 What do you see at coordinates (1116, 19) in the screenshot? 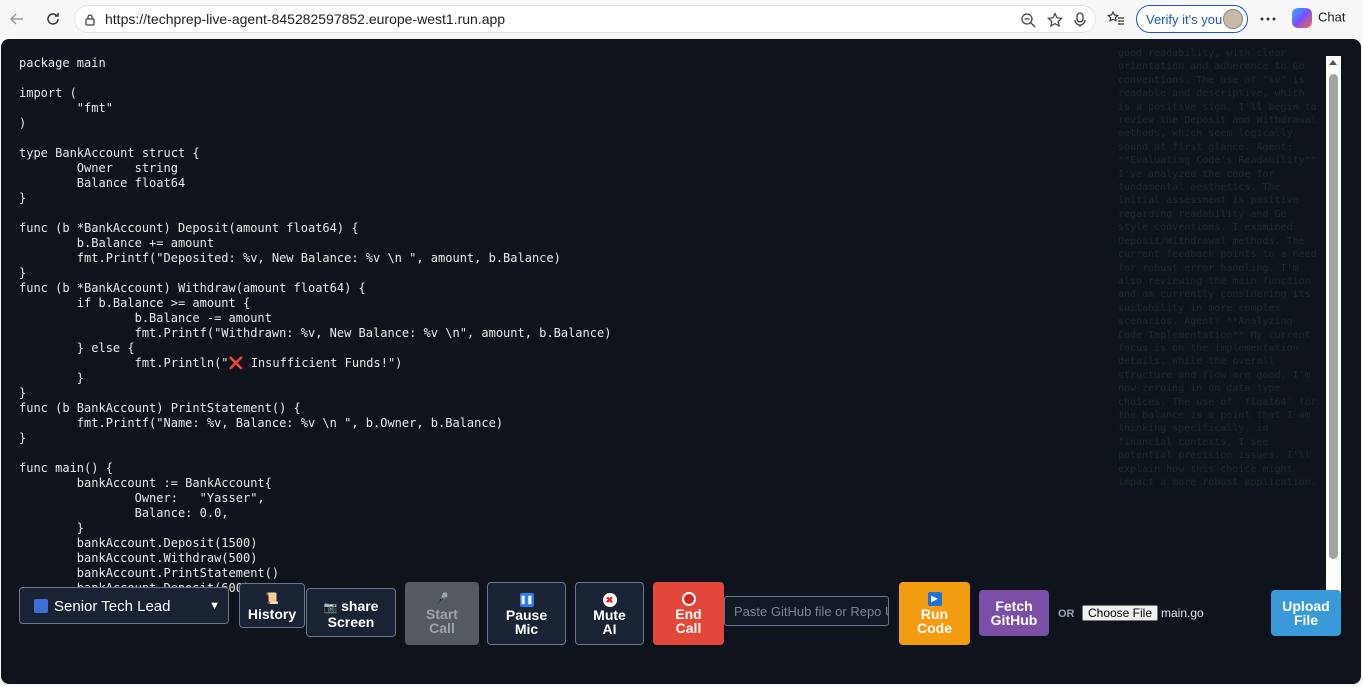
I see `favorites-list-icon` at bounding box center [1116, 19].